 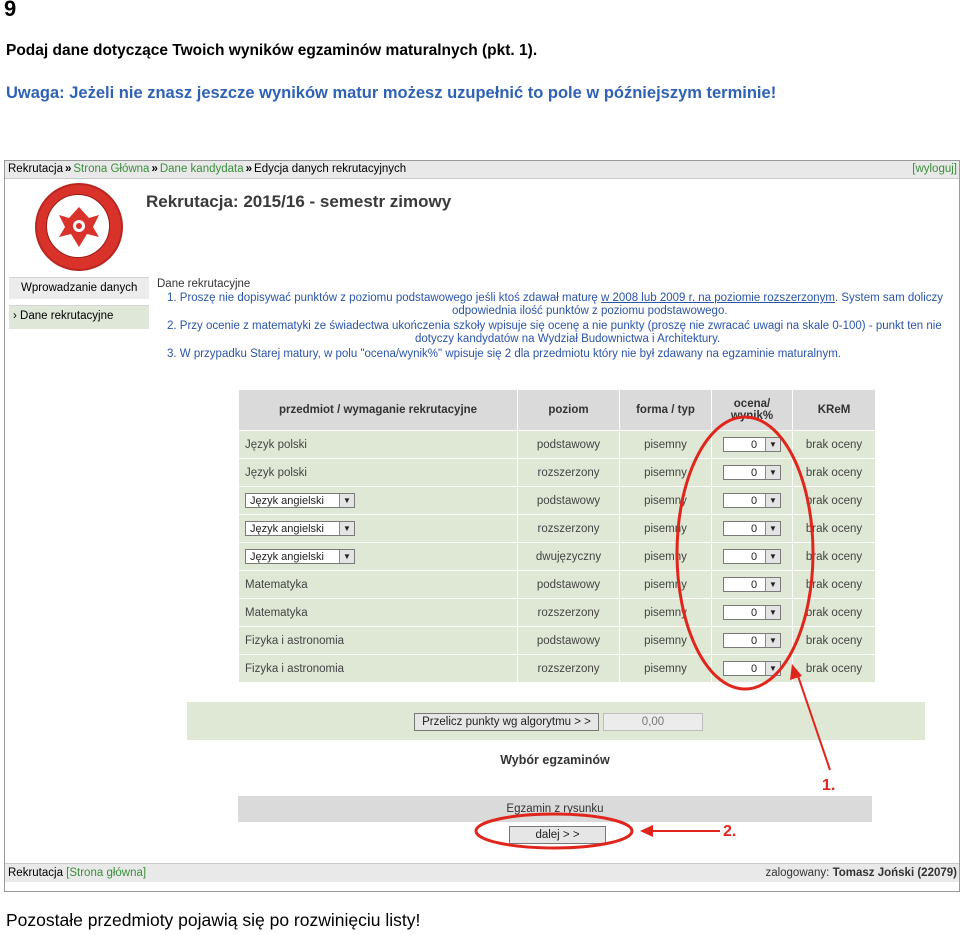 I want to click on grade-column-highlight, so click(x=745, y=553).